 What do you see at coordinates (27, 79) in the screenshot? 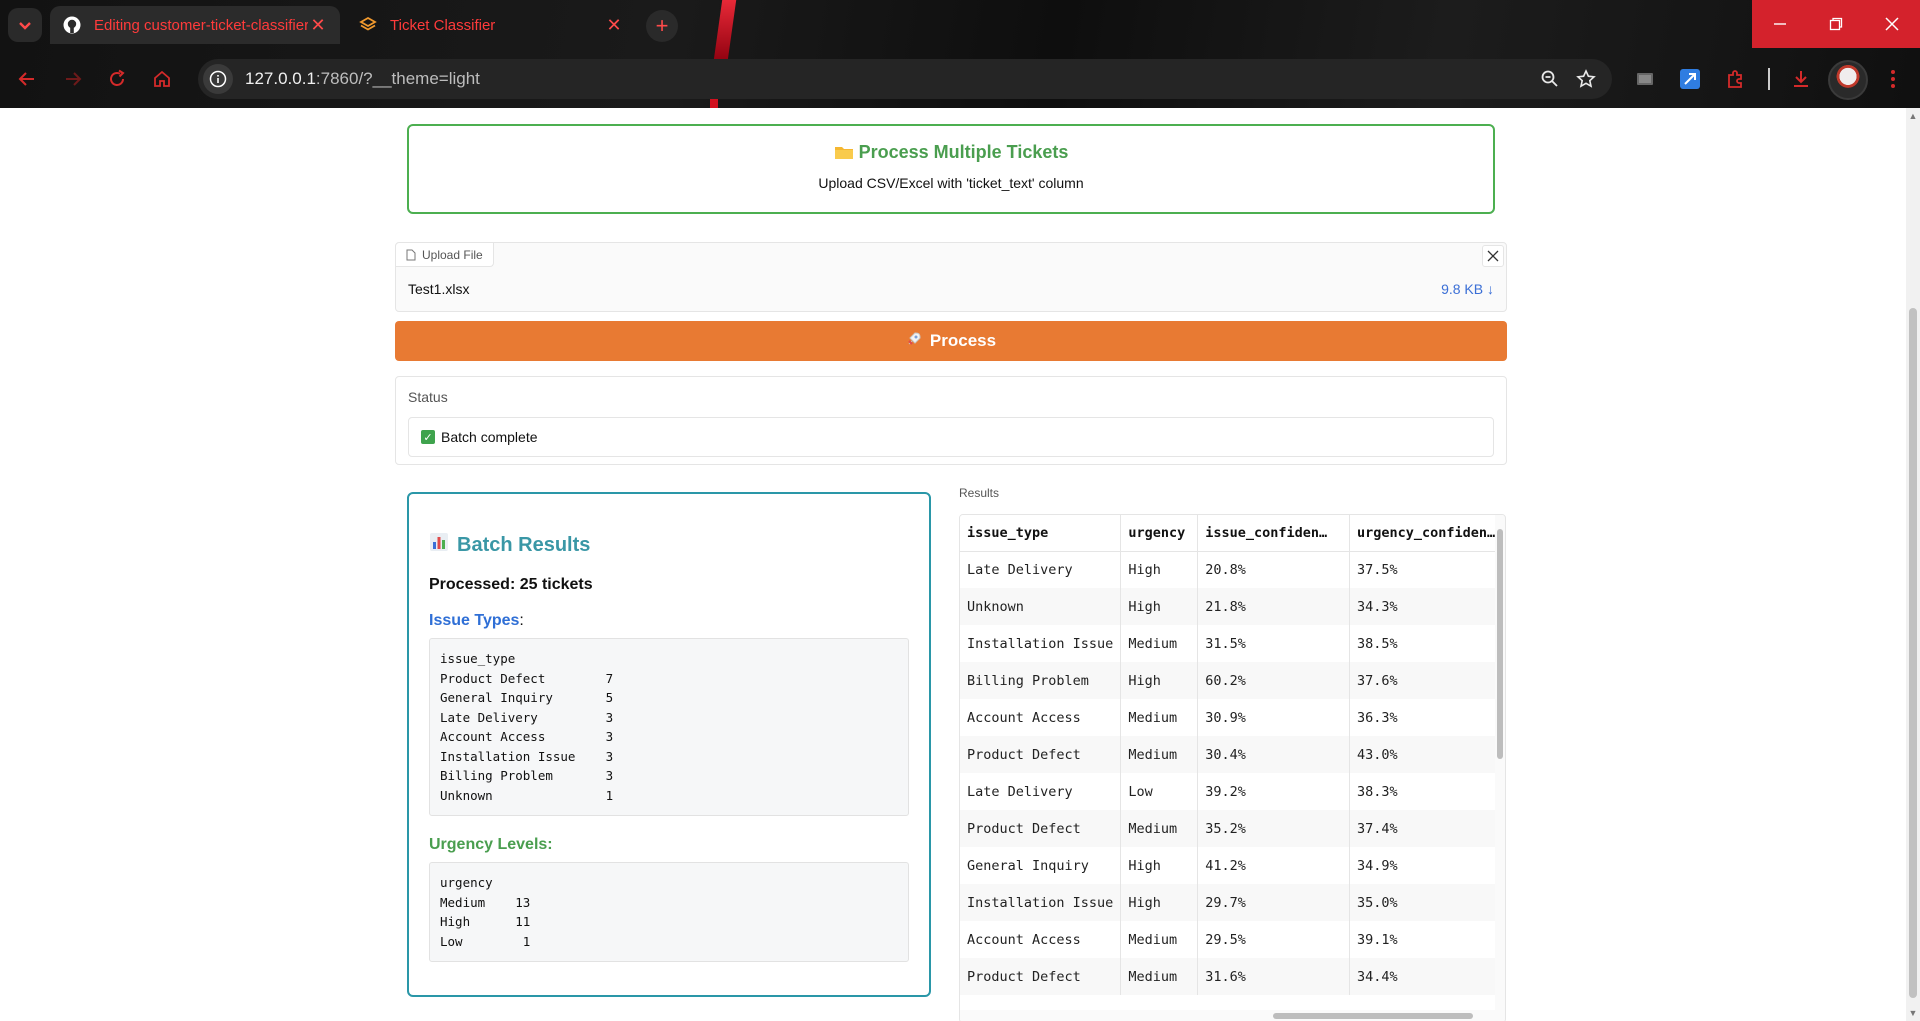
I see `back-button` at bounding box center [27, 79].